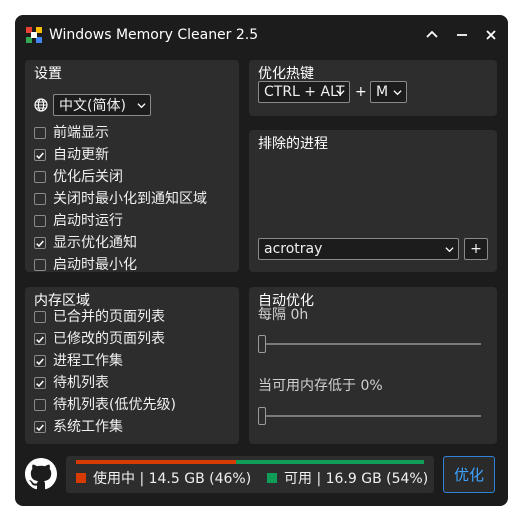 This screenshot has width=523, height=521. I want to click on hotkey-modifier-select: CTRL + ALT, so click(304, 92).